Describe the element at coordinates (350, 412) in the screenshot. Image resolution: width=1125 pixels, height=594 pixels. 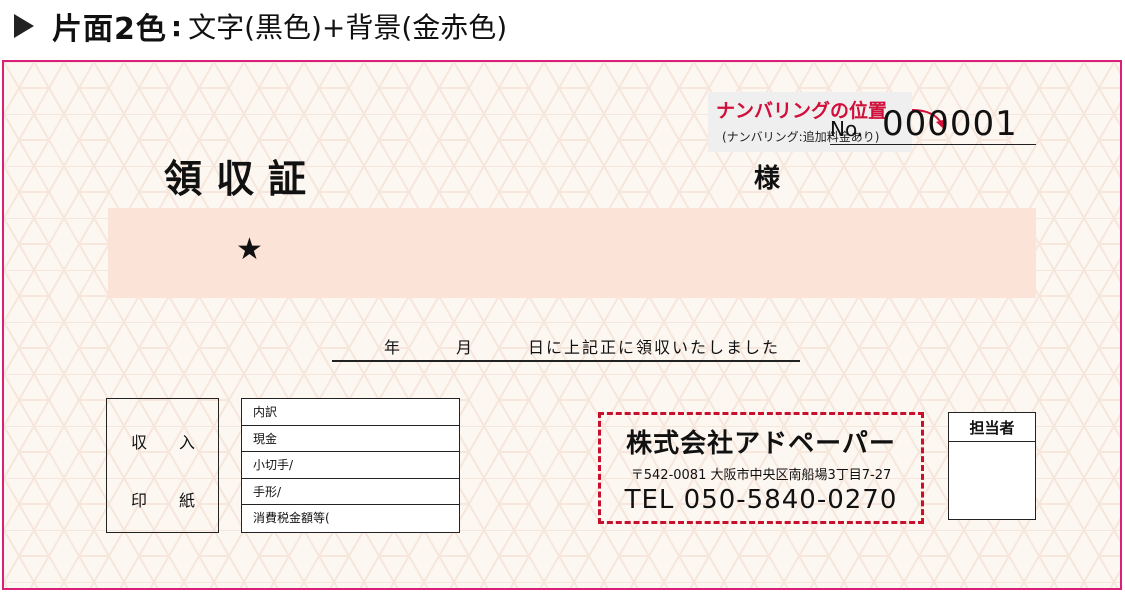
I see `breakdown-row: 内訳` at that location.